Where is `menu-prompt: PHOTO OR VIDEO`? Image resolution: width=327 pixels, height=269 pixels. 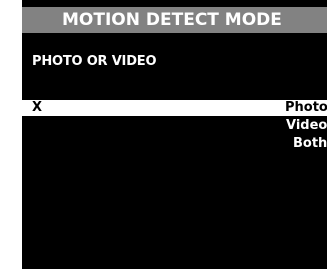 menu-prompt: PHOTO OR VIDEO is located at coordinates (94, 61).